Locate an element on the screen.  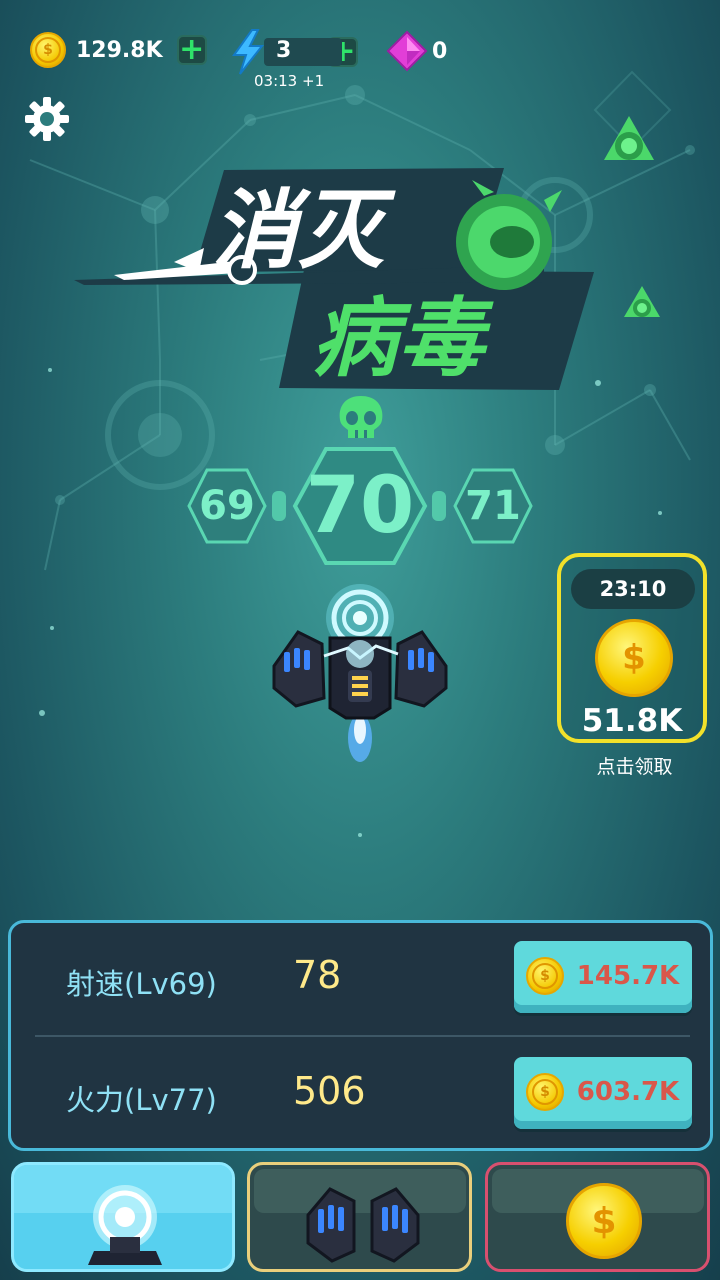
upgrade-value: 506 is located at coordinates (329, 1091).